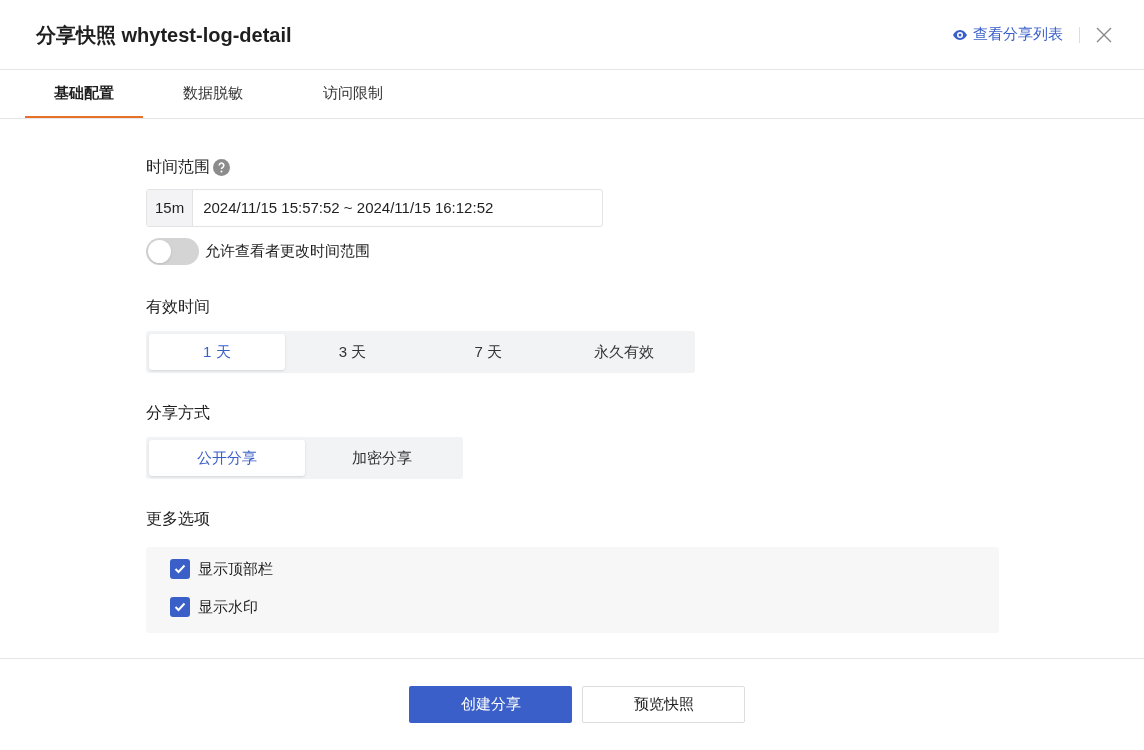 Image resolution: width=1144 pixels, height=750 pixels. Describe the element at coordinates (235, 568) in the screenshot. I see `checkbox-label: 显示顶部栏` at that location.